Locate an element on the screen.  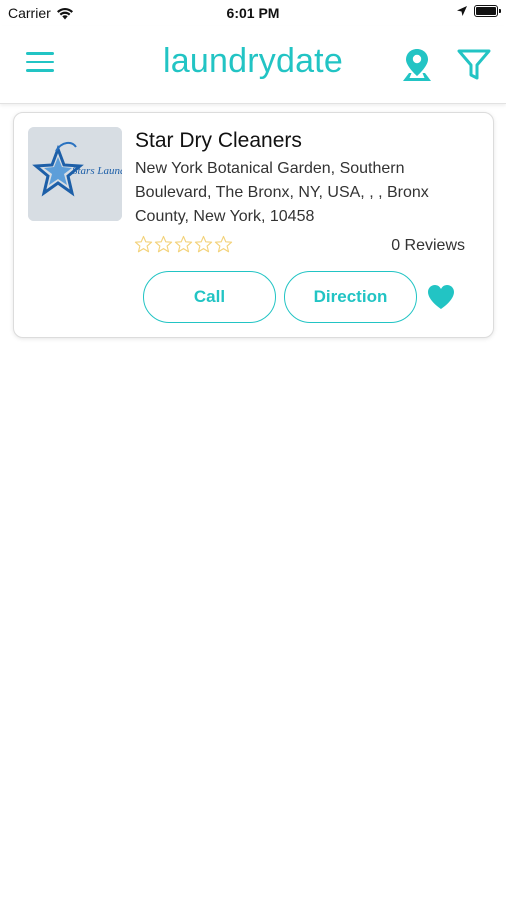
filter-button is located at coordinates (474, 65).